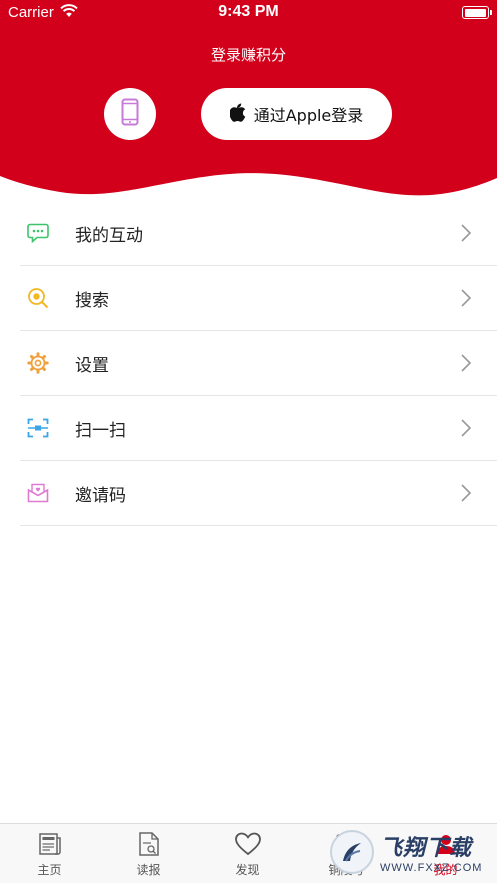 The width and height of the screenshot is (497, 883). Describe the element at coordinates (258, 298) in the screenshot. I see `menu-item-search: 搜索` at that location.